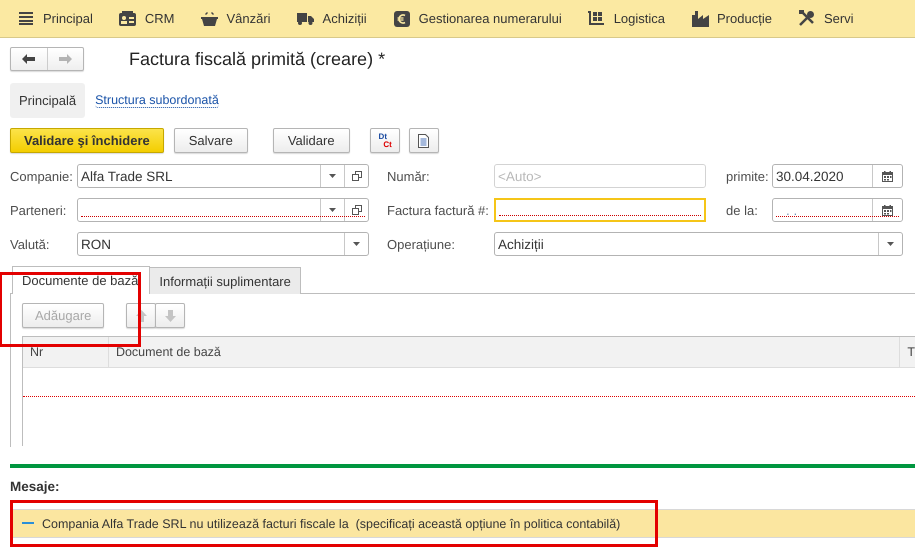  What do you see at coordinates (748, 176) in the screenshot?
I see `field-label: primite:` at bounding box center [748, 176].